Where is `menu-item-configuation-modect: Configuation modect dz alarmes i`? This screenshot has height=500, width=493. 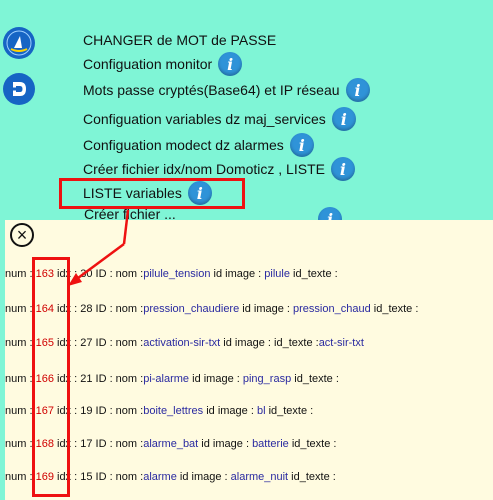 menu-item-configuation-modect: Configuation modect dz alarmes i is located at coordinates (198, 145).